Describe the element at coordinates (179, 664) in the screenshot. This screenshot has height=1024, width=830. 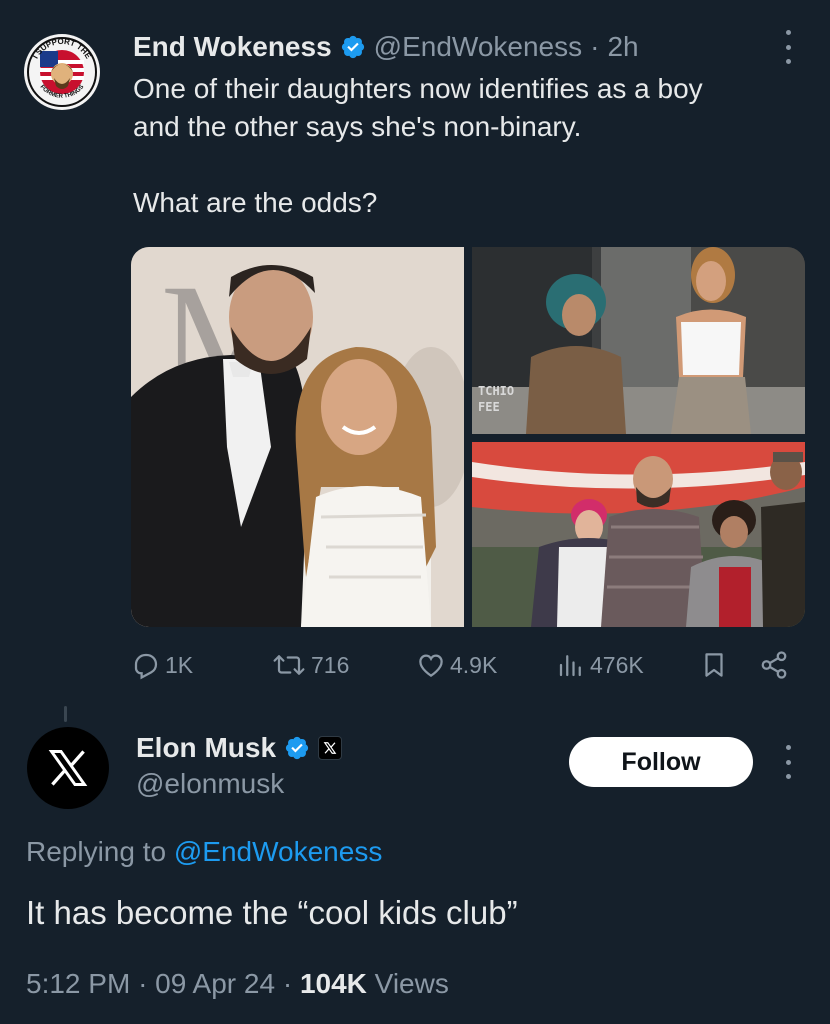
I see `reply-count: 1K` at that location.